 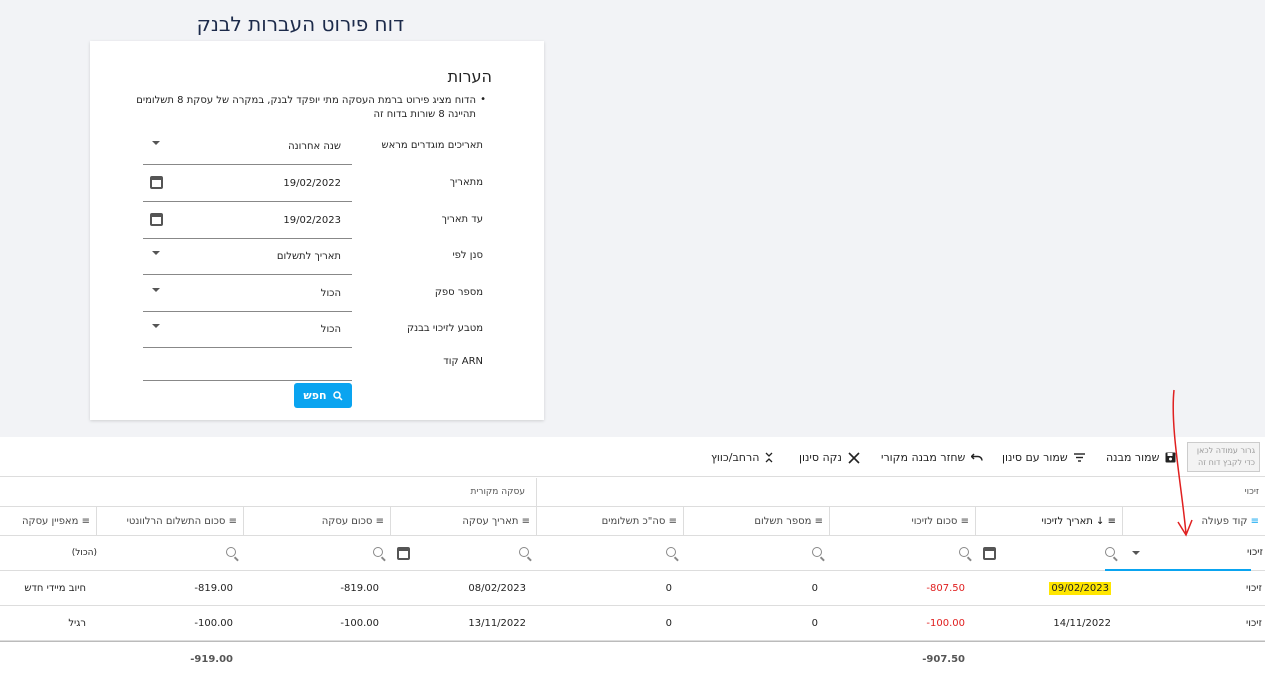 What do you see at coordinates (330, 293) in the screenshot?
I see `supplier-value: הכול` at bounding box center [330, 293].